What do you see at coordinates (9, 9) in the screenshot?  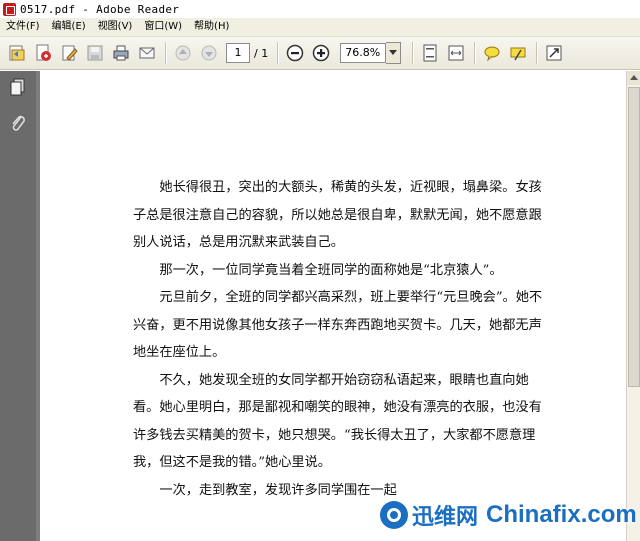 I see `pdf-app-icon` at bounding box center [9, 9].